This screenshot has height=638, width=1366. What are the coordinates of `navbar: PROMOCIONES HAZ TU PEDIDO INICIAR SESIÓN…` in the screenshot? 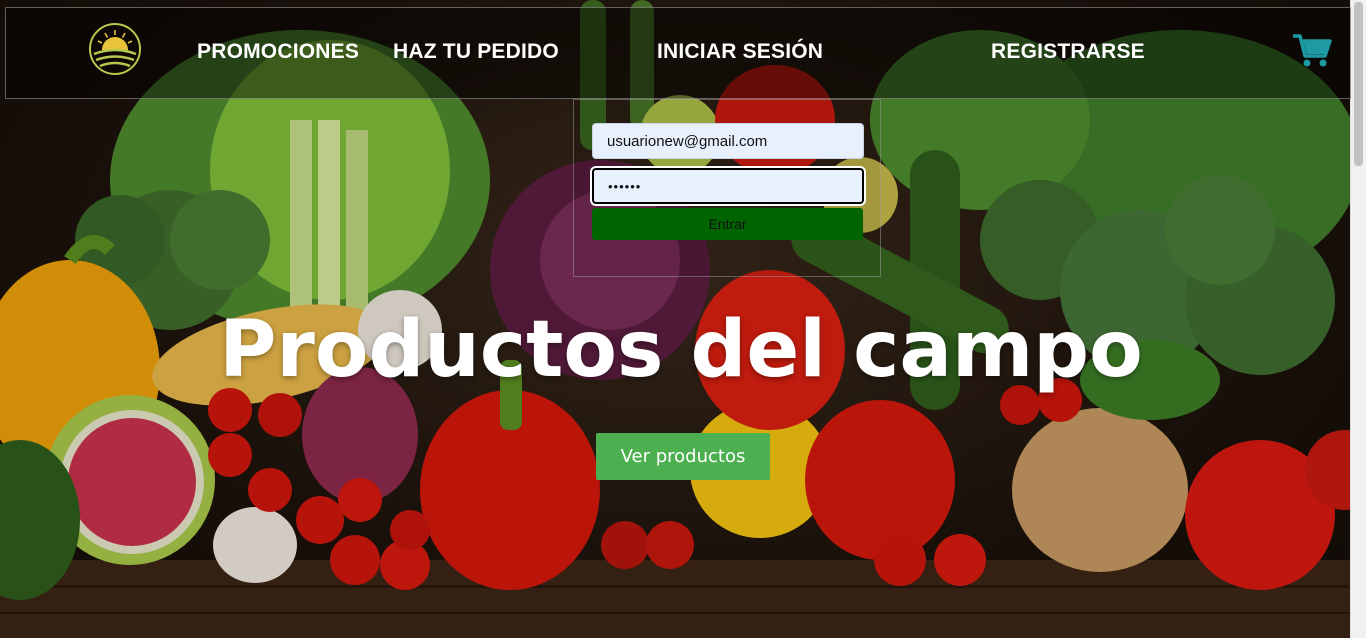 It's located at (678, 53).